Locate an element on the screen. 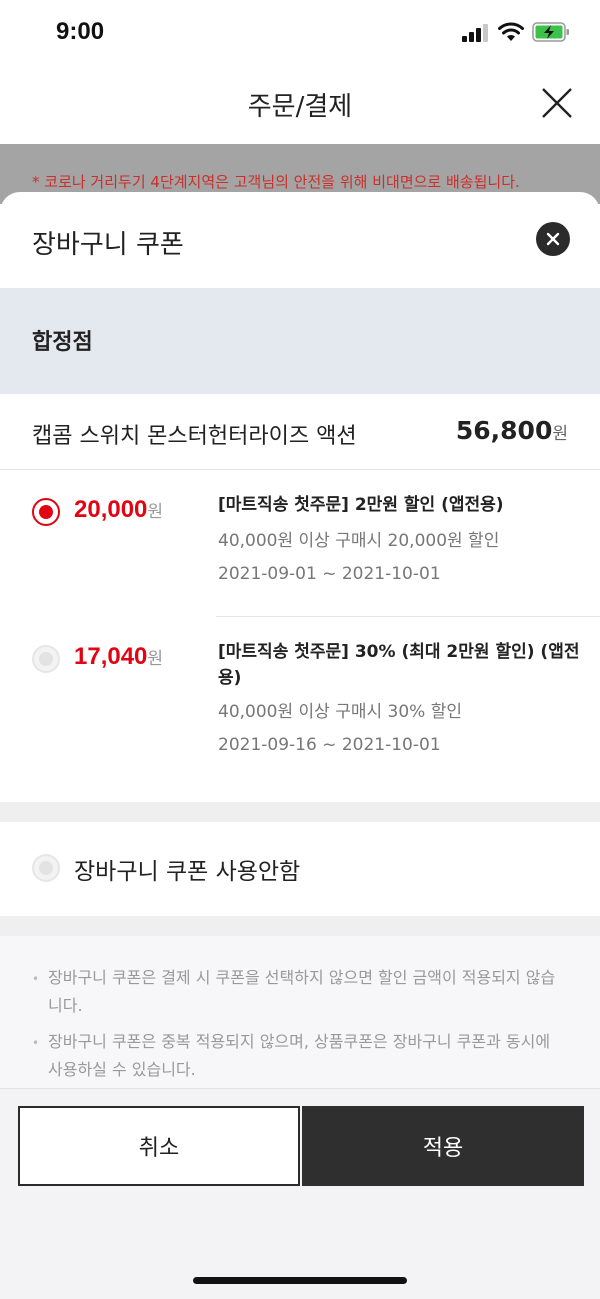 The width and height of the screenshot is (600, 1299). cellular-signal-icon is located at coordinates (475, 33).